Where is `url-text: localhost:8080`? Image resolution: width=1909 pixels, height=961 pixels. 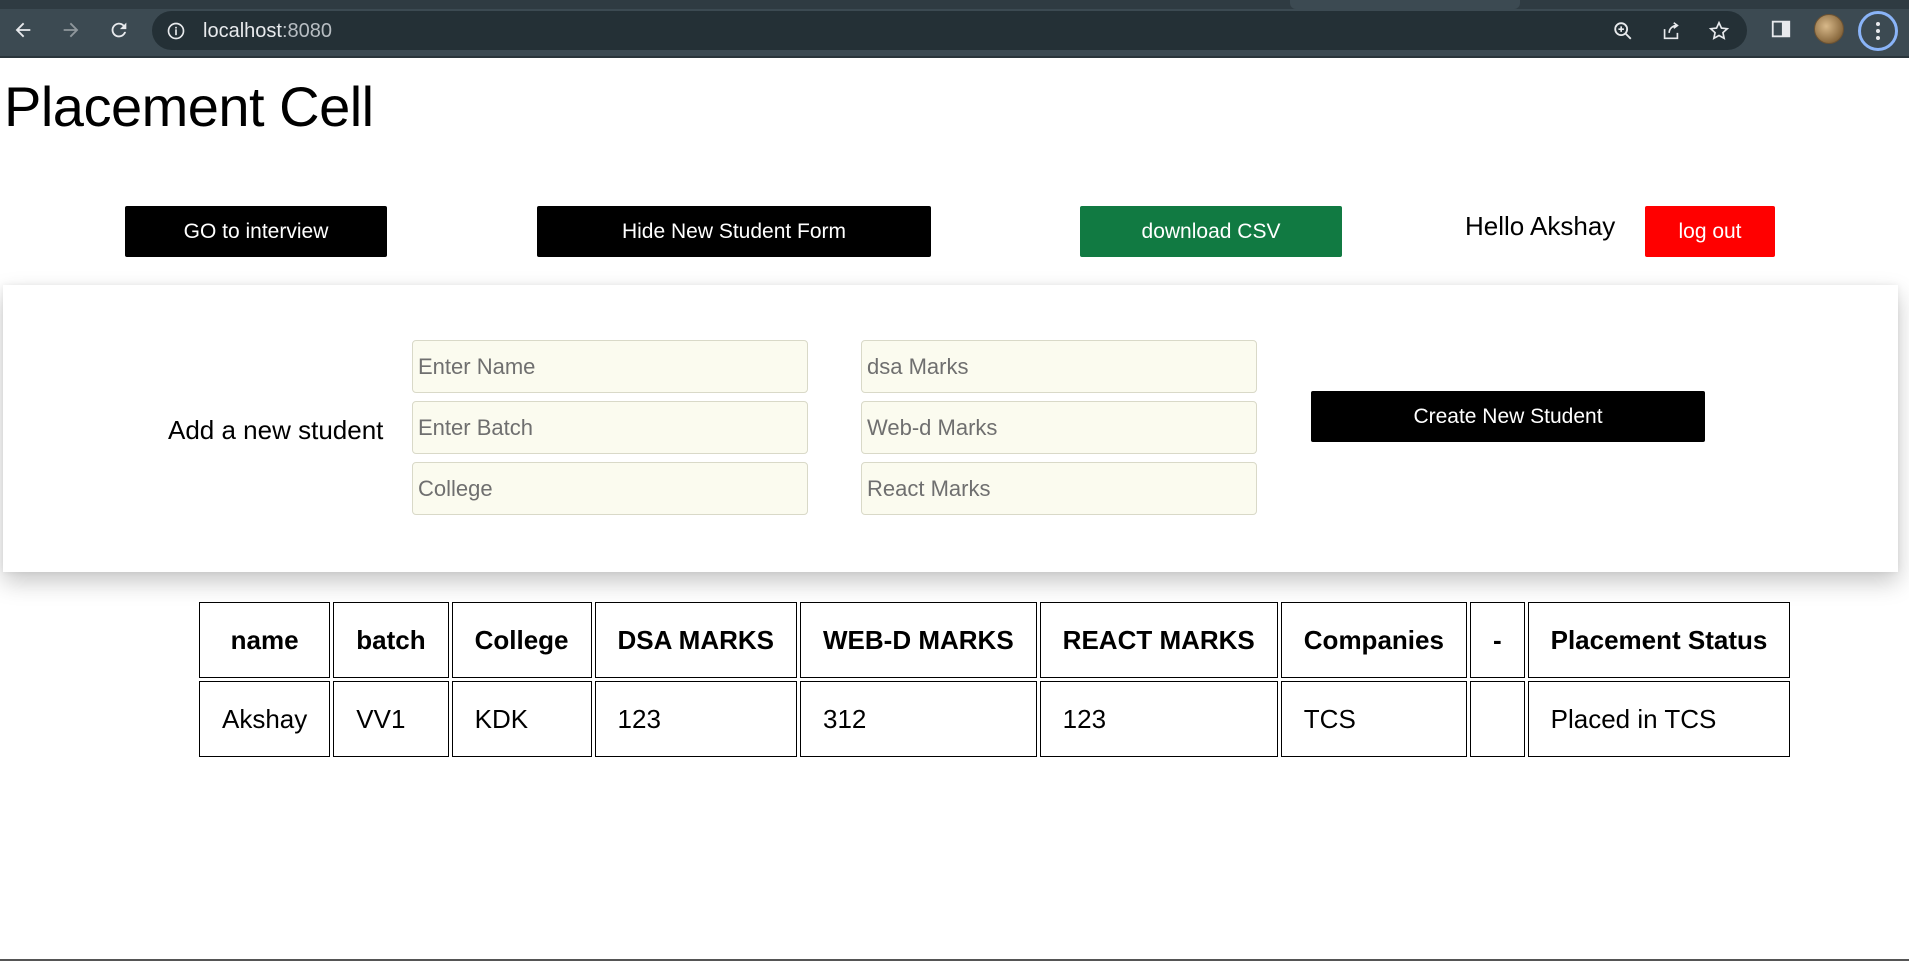
url-text: localhost:8080 is located at coordinates (267, 31).